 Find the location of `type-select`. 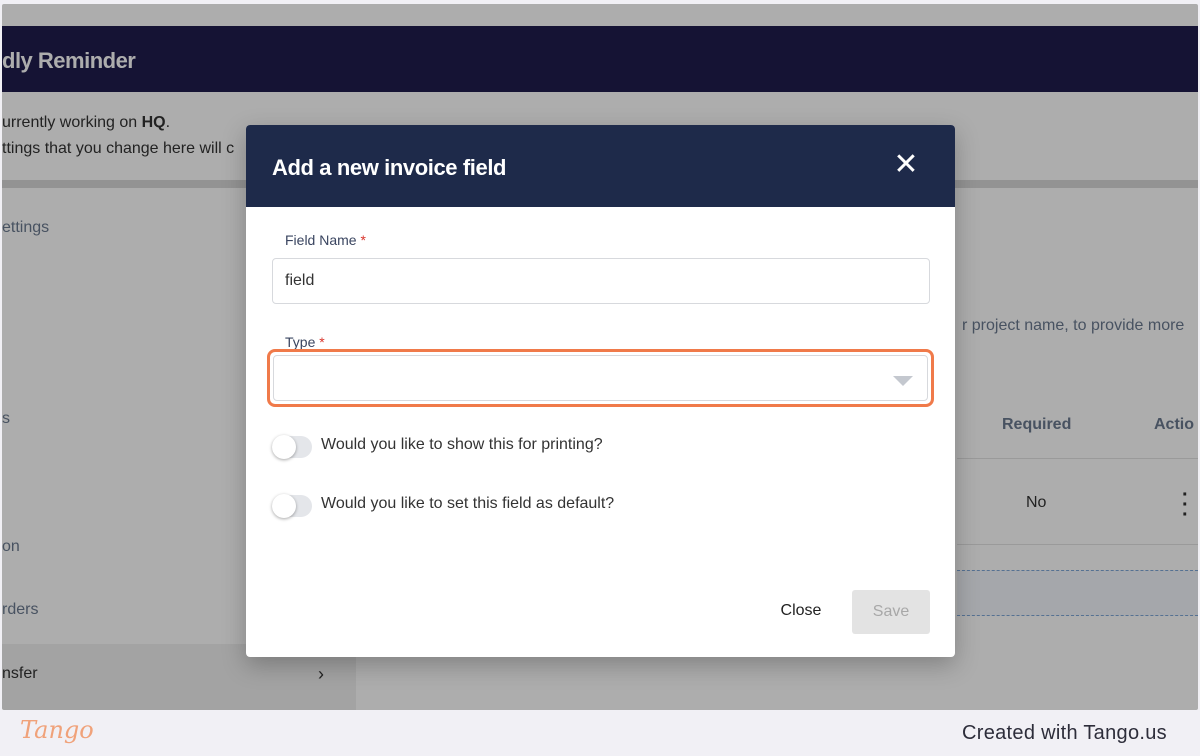

type-select is located at coordinates (600, 378).